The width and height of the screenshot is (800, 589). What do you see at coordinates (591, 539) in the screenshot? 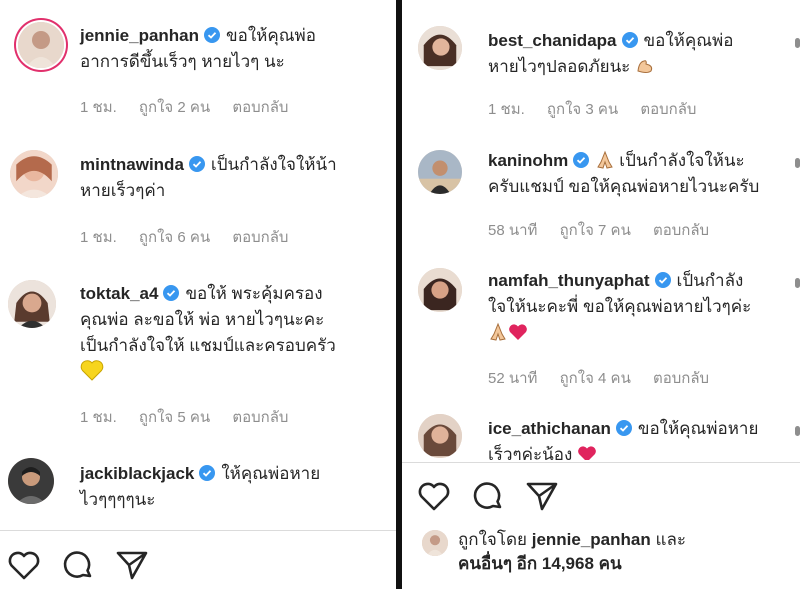
I see `liked-by-user: jennie_panhan` at bounding box center [591, 539].